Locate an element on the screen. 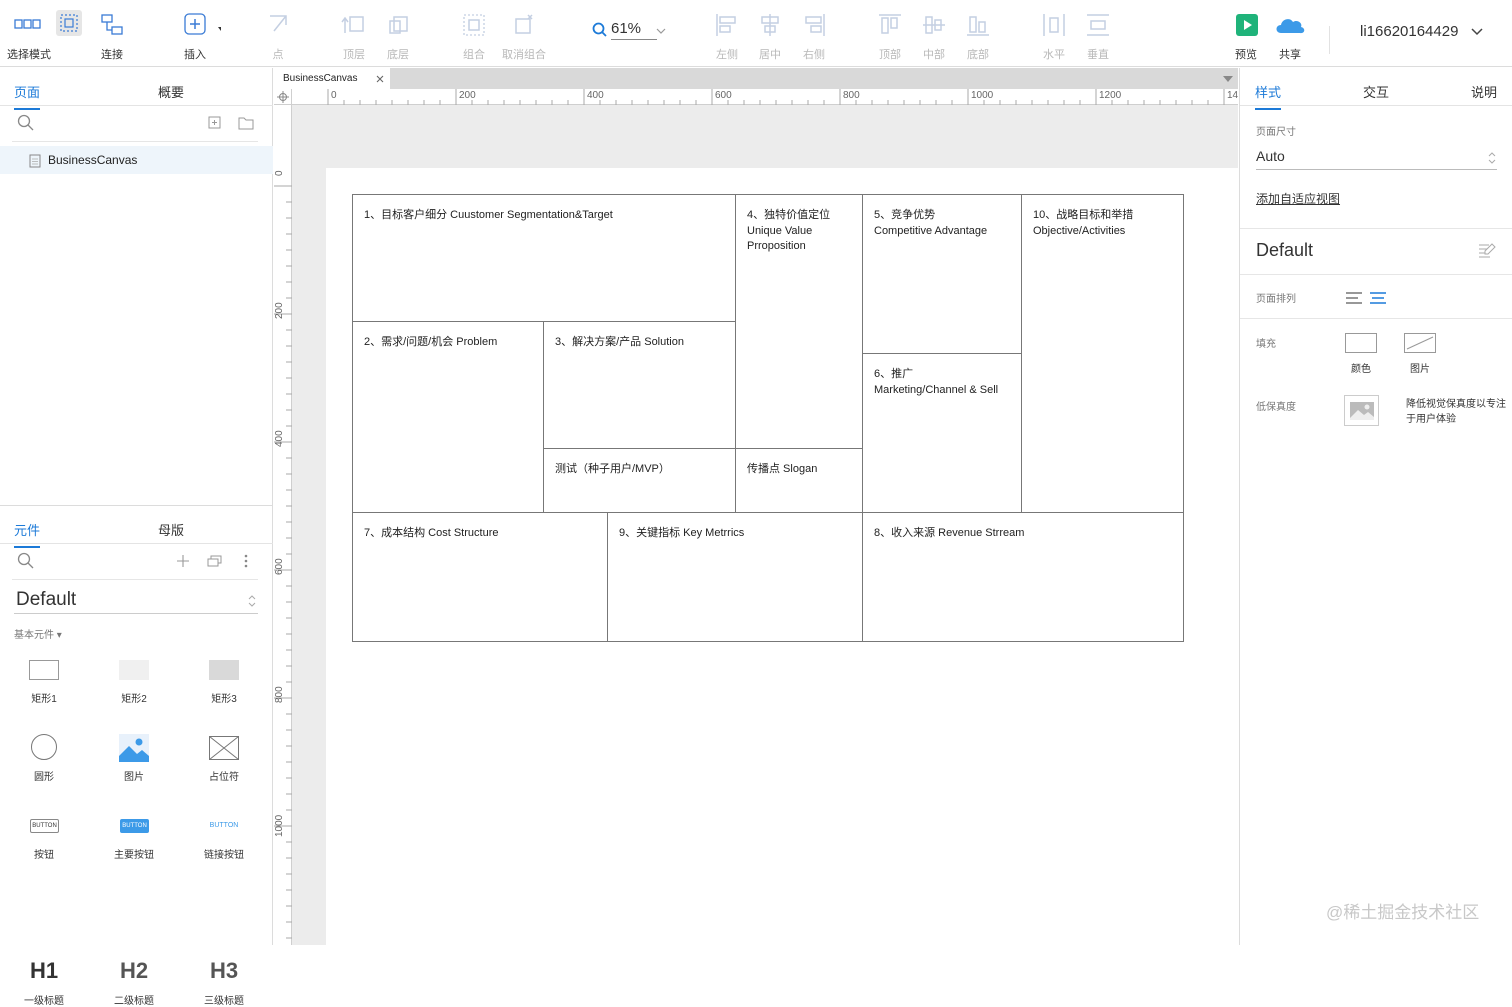 Image resolution: width=1512 pixels, height=1007 pixels. add-library-icon is located at coordinates (183, 561).